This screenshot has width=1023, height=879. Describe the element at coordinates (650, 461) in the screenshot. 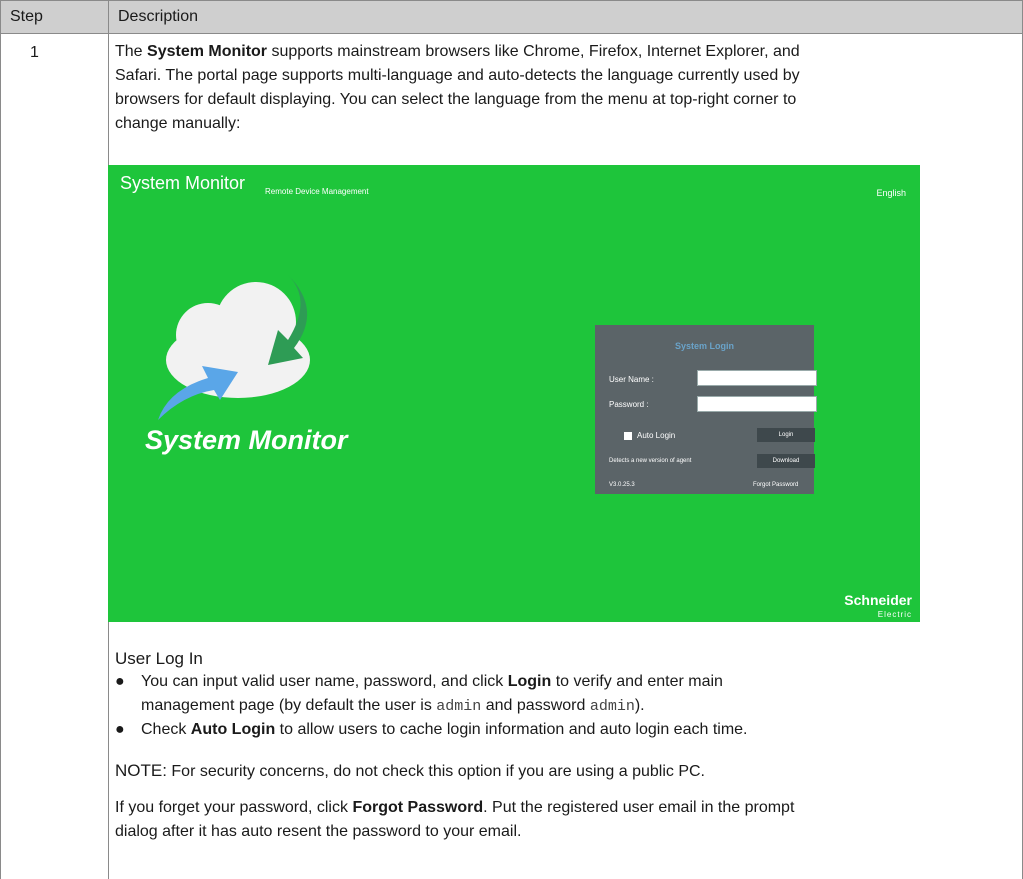

I see `agent-notice: Detects a new version of agent` at that location.